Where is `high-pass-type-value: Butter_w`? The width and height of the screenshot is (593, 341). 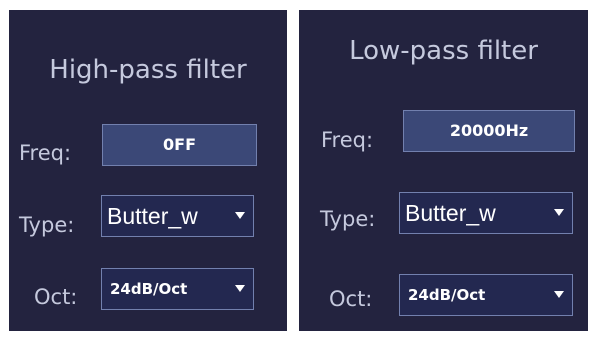 high-pass-type-value: Butter_w is located at coordinates (152, 216).